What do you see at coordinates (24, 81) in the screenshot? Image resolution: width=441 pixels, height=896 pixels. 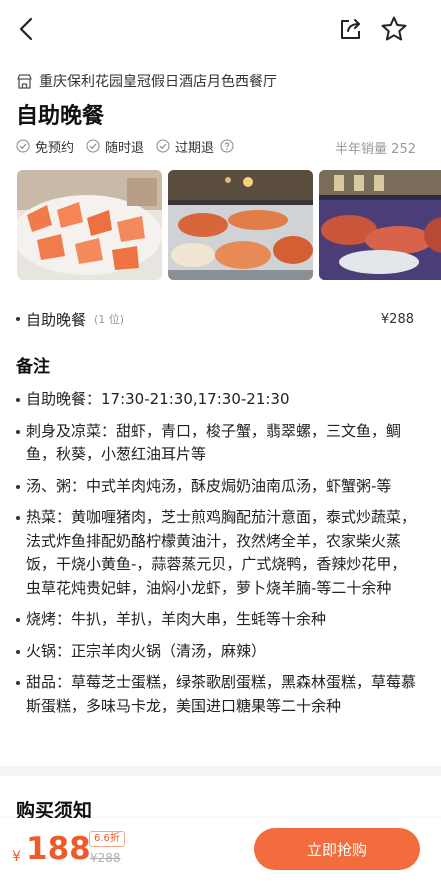 I see `shop-icon` at bounding box center [24, 81].